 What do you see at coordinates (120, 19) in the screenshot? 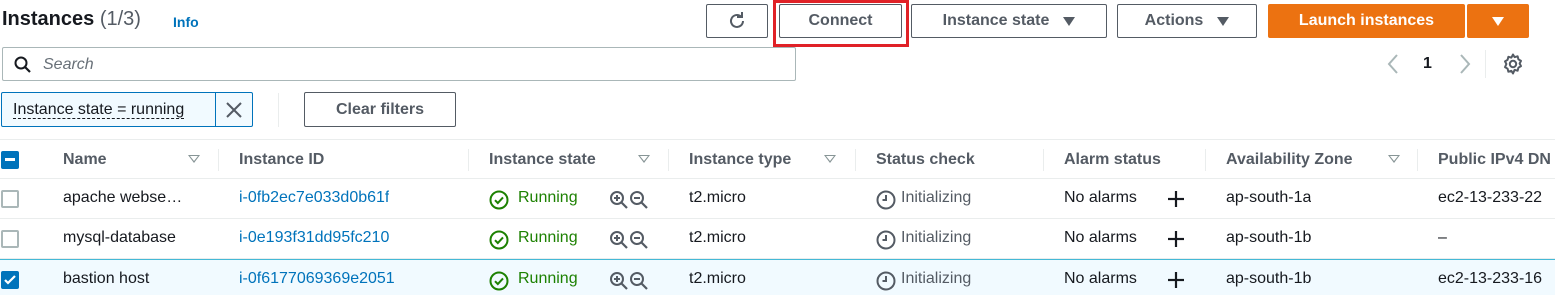
I see `selection-count: (1/3)` at bounding box center [120, 19].